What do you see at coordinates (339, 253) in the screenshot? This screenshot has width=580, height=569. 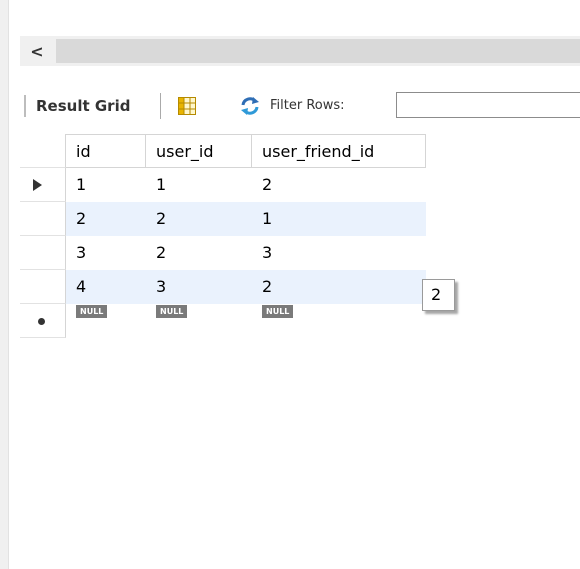 I see `cell-user-friend-id: 3` at bounding box center [339, 253].